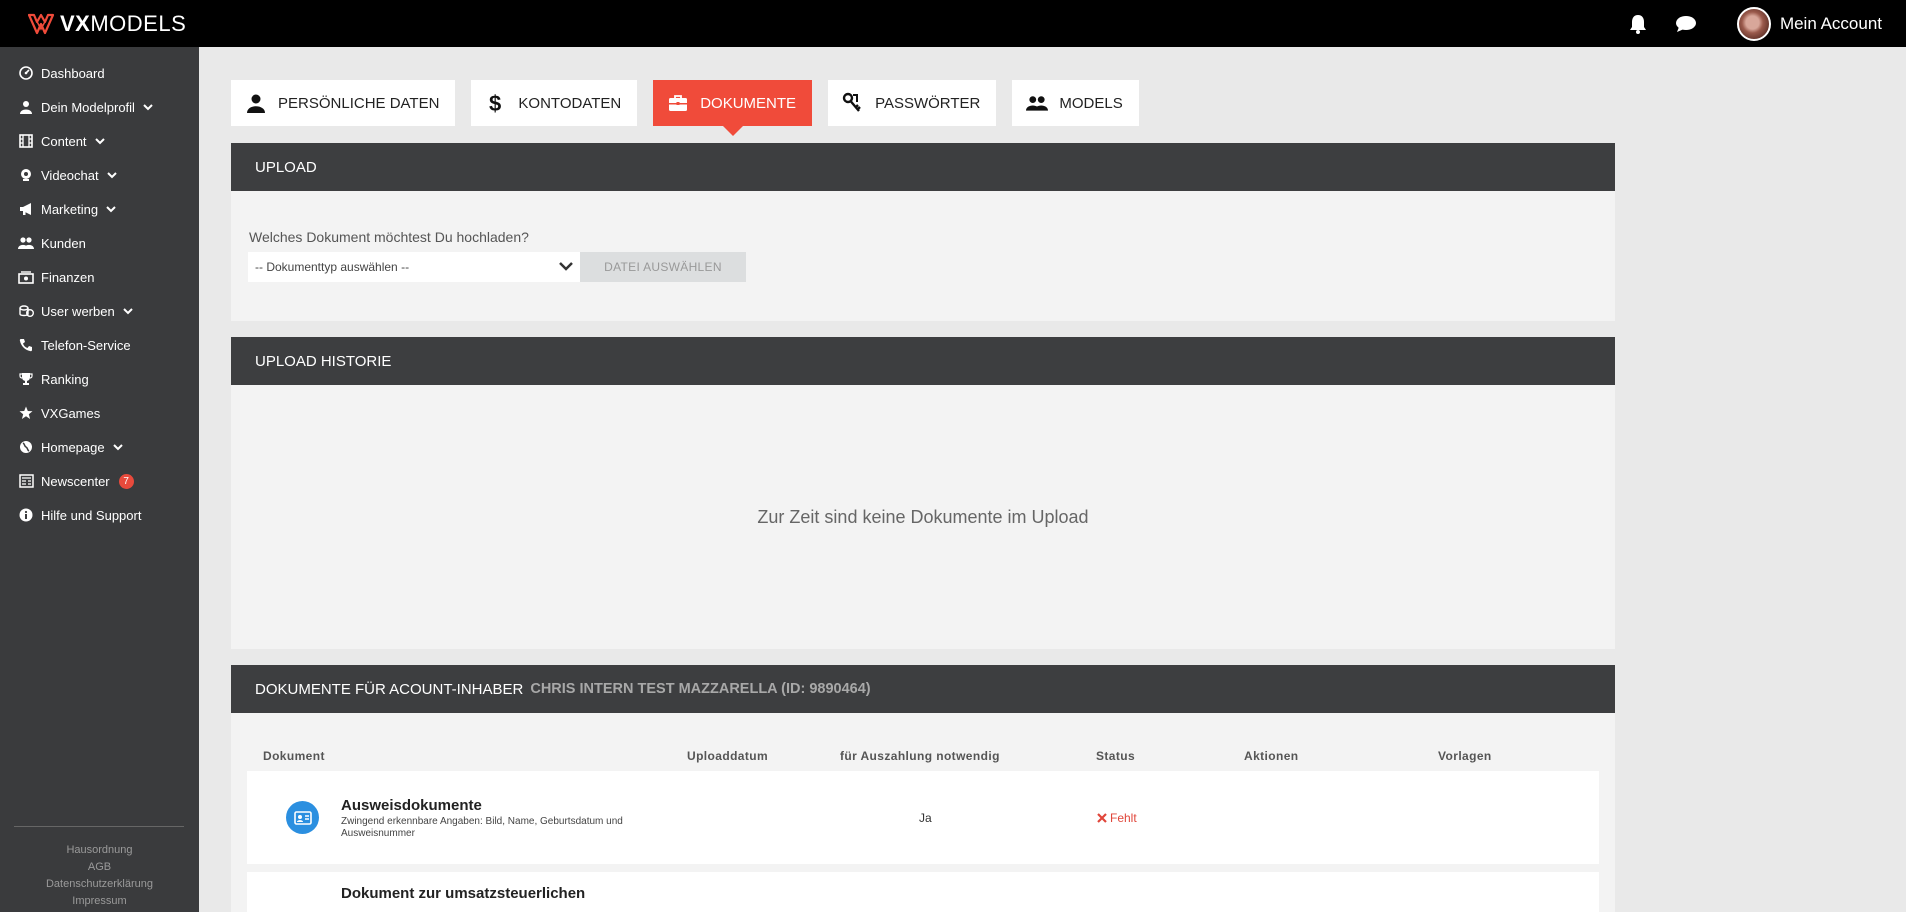 The width and height of the screenshot is (1906, 912). What do you see at coordinates (389, 237) in the screenshot?
I see `upload-question: Welches Dokument möchtest Du hochladen?` at bounding box center [389, 237].